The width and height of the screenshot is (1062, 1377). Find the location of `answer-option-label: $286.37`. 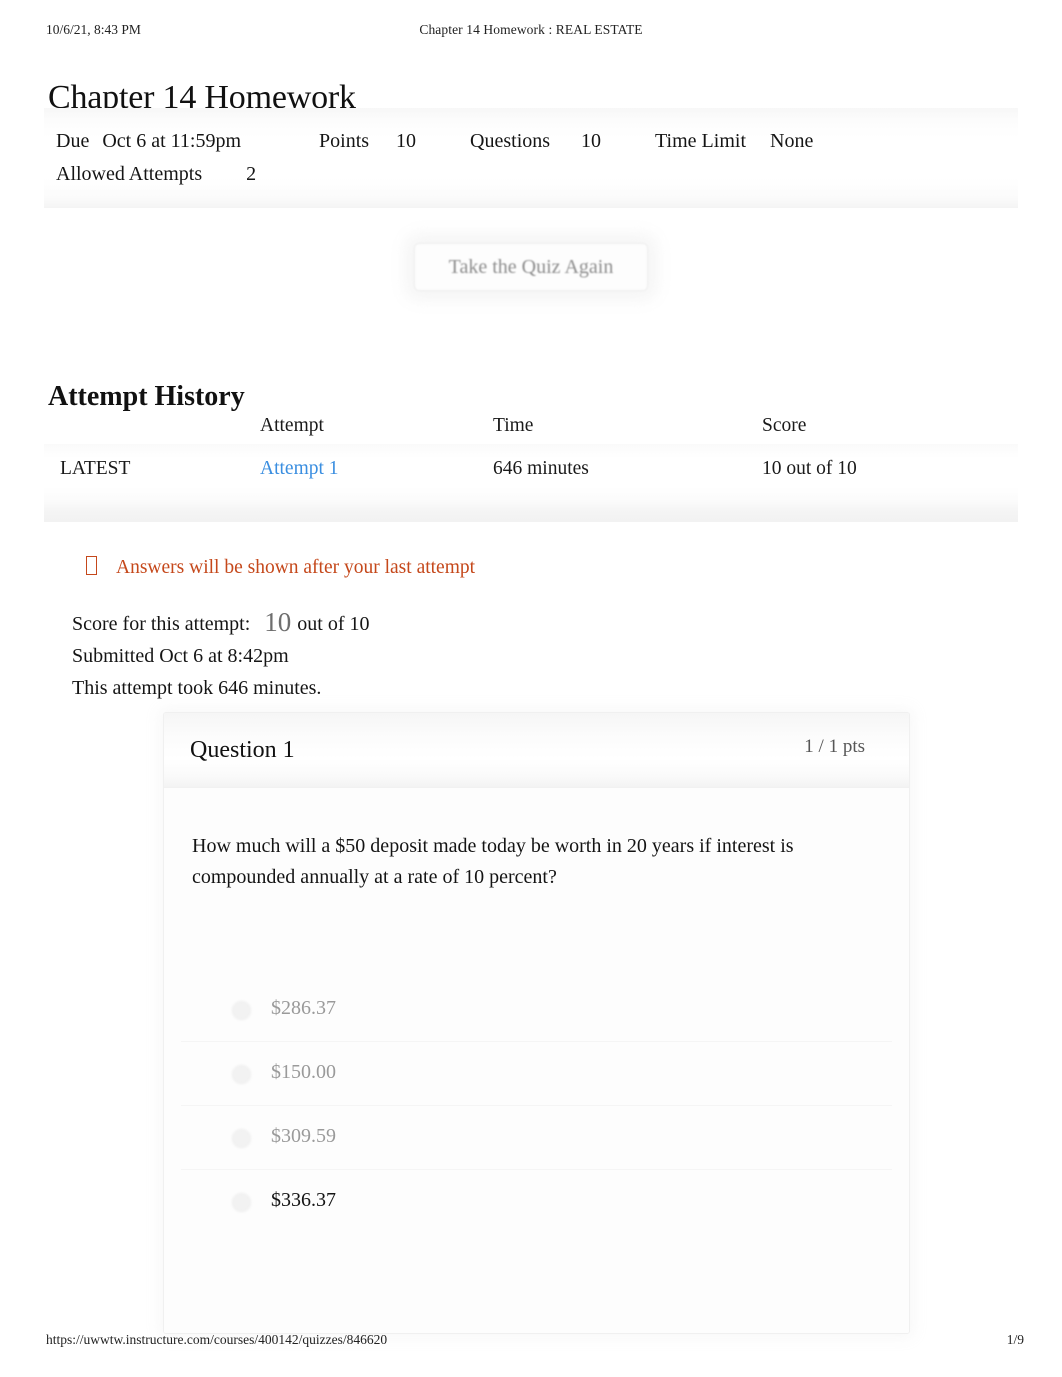

answer-option-label: $286.37 is located at coordinates (303, 1008).